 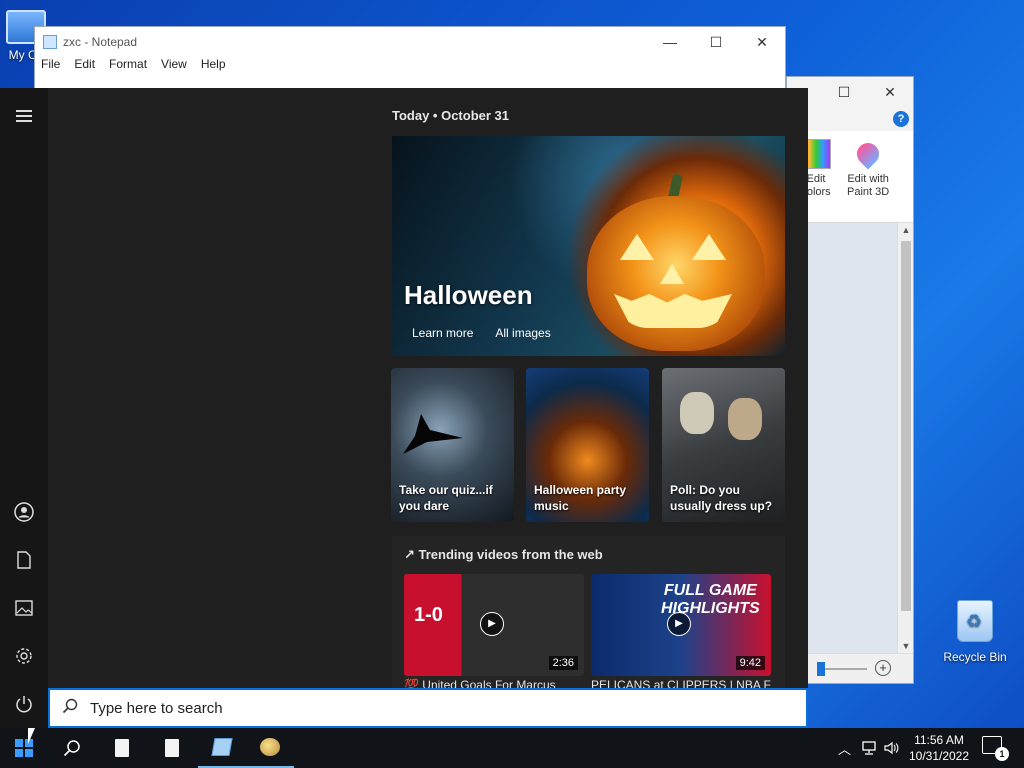 I want to click on card-caption: Take our quiz...if you dare, so click(x=446, y=498).